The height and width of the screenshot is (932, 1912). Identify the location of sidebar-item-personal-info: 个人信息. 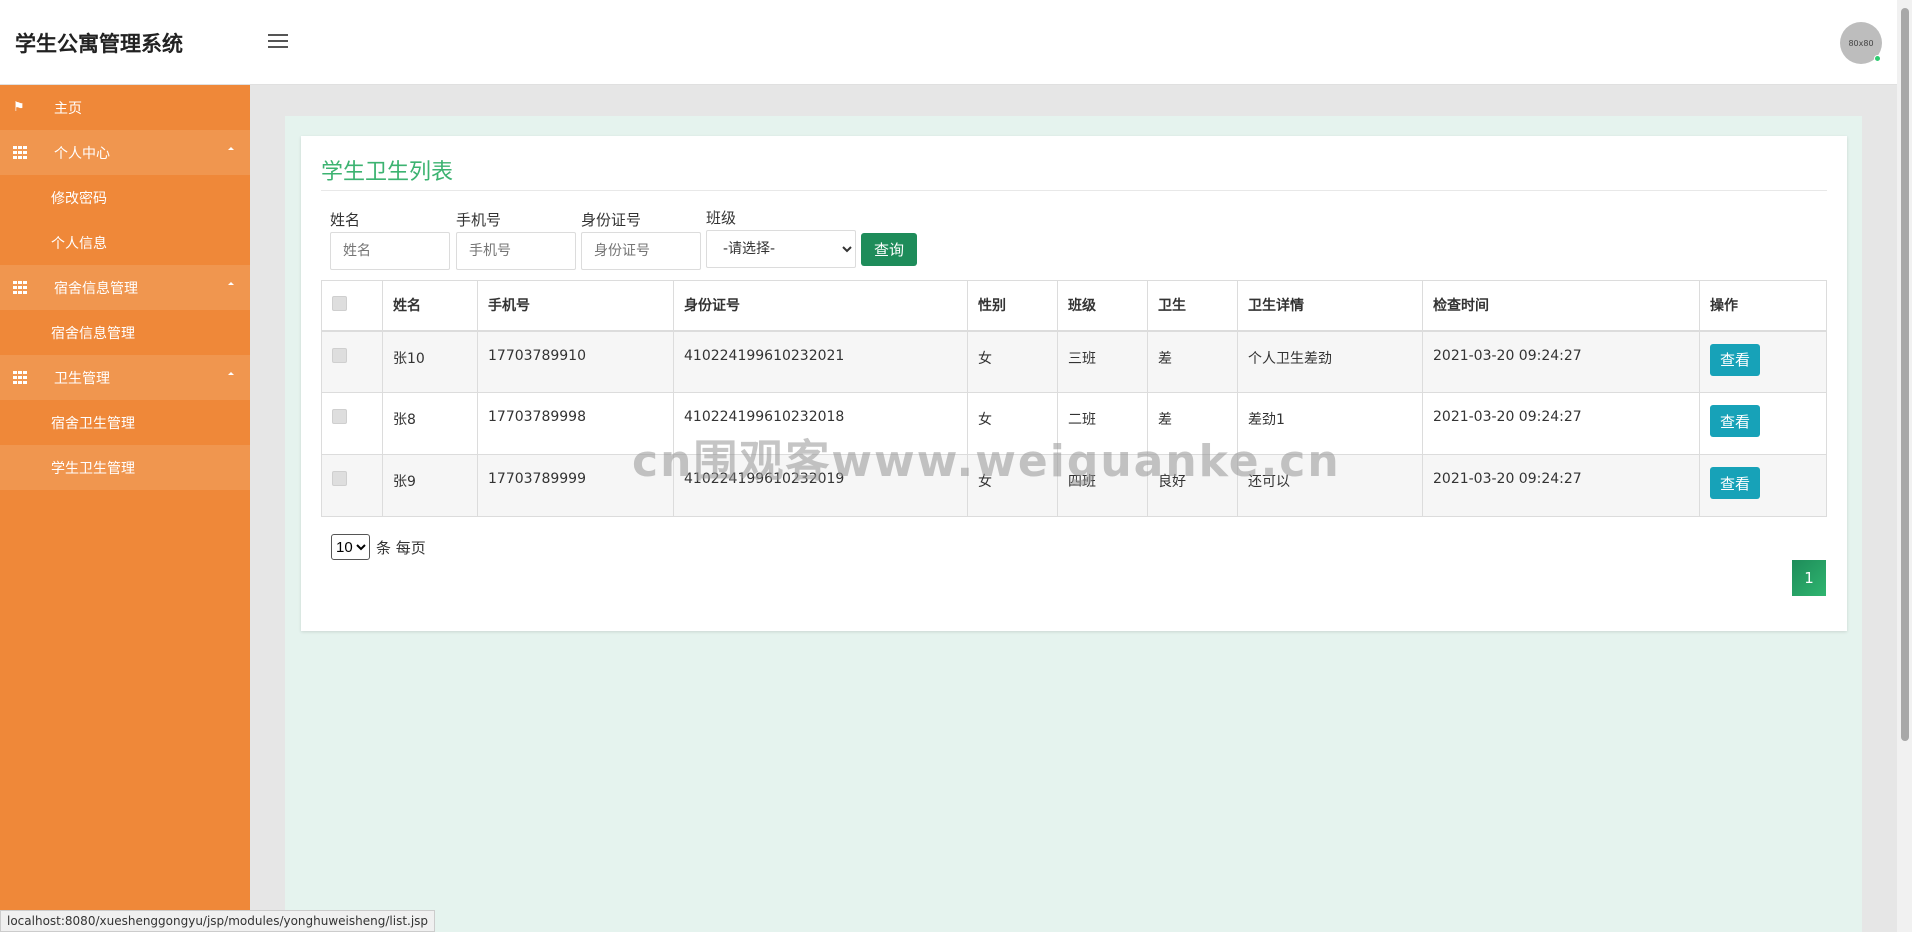
(125, 242).